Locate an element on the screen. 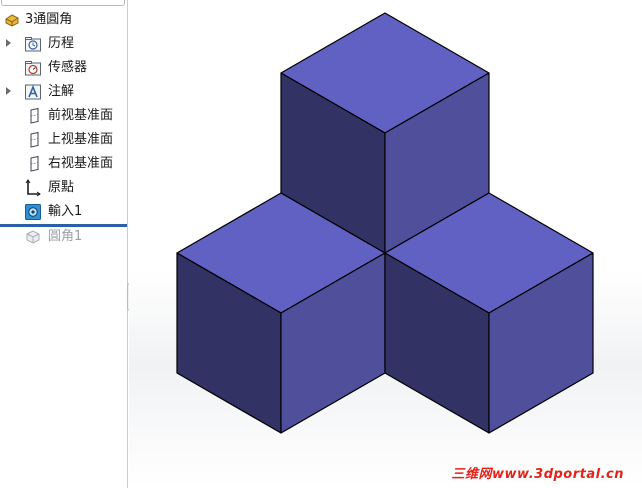  history-folder-icon is located at coordinates (33, 44).